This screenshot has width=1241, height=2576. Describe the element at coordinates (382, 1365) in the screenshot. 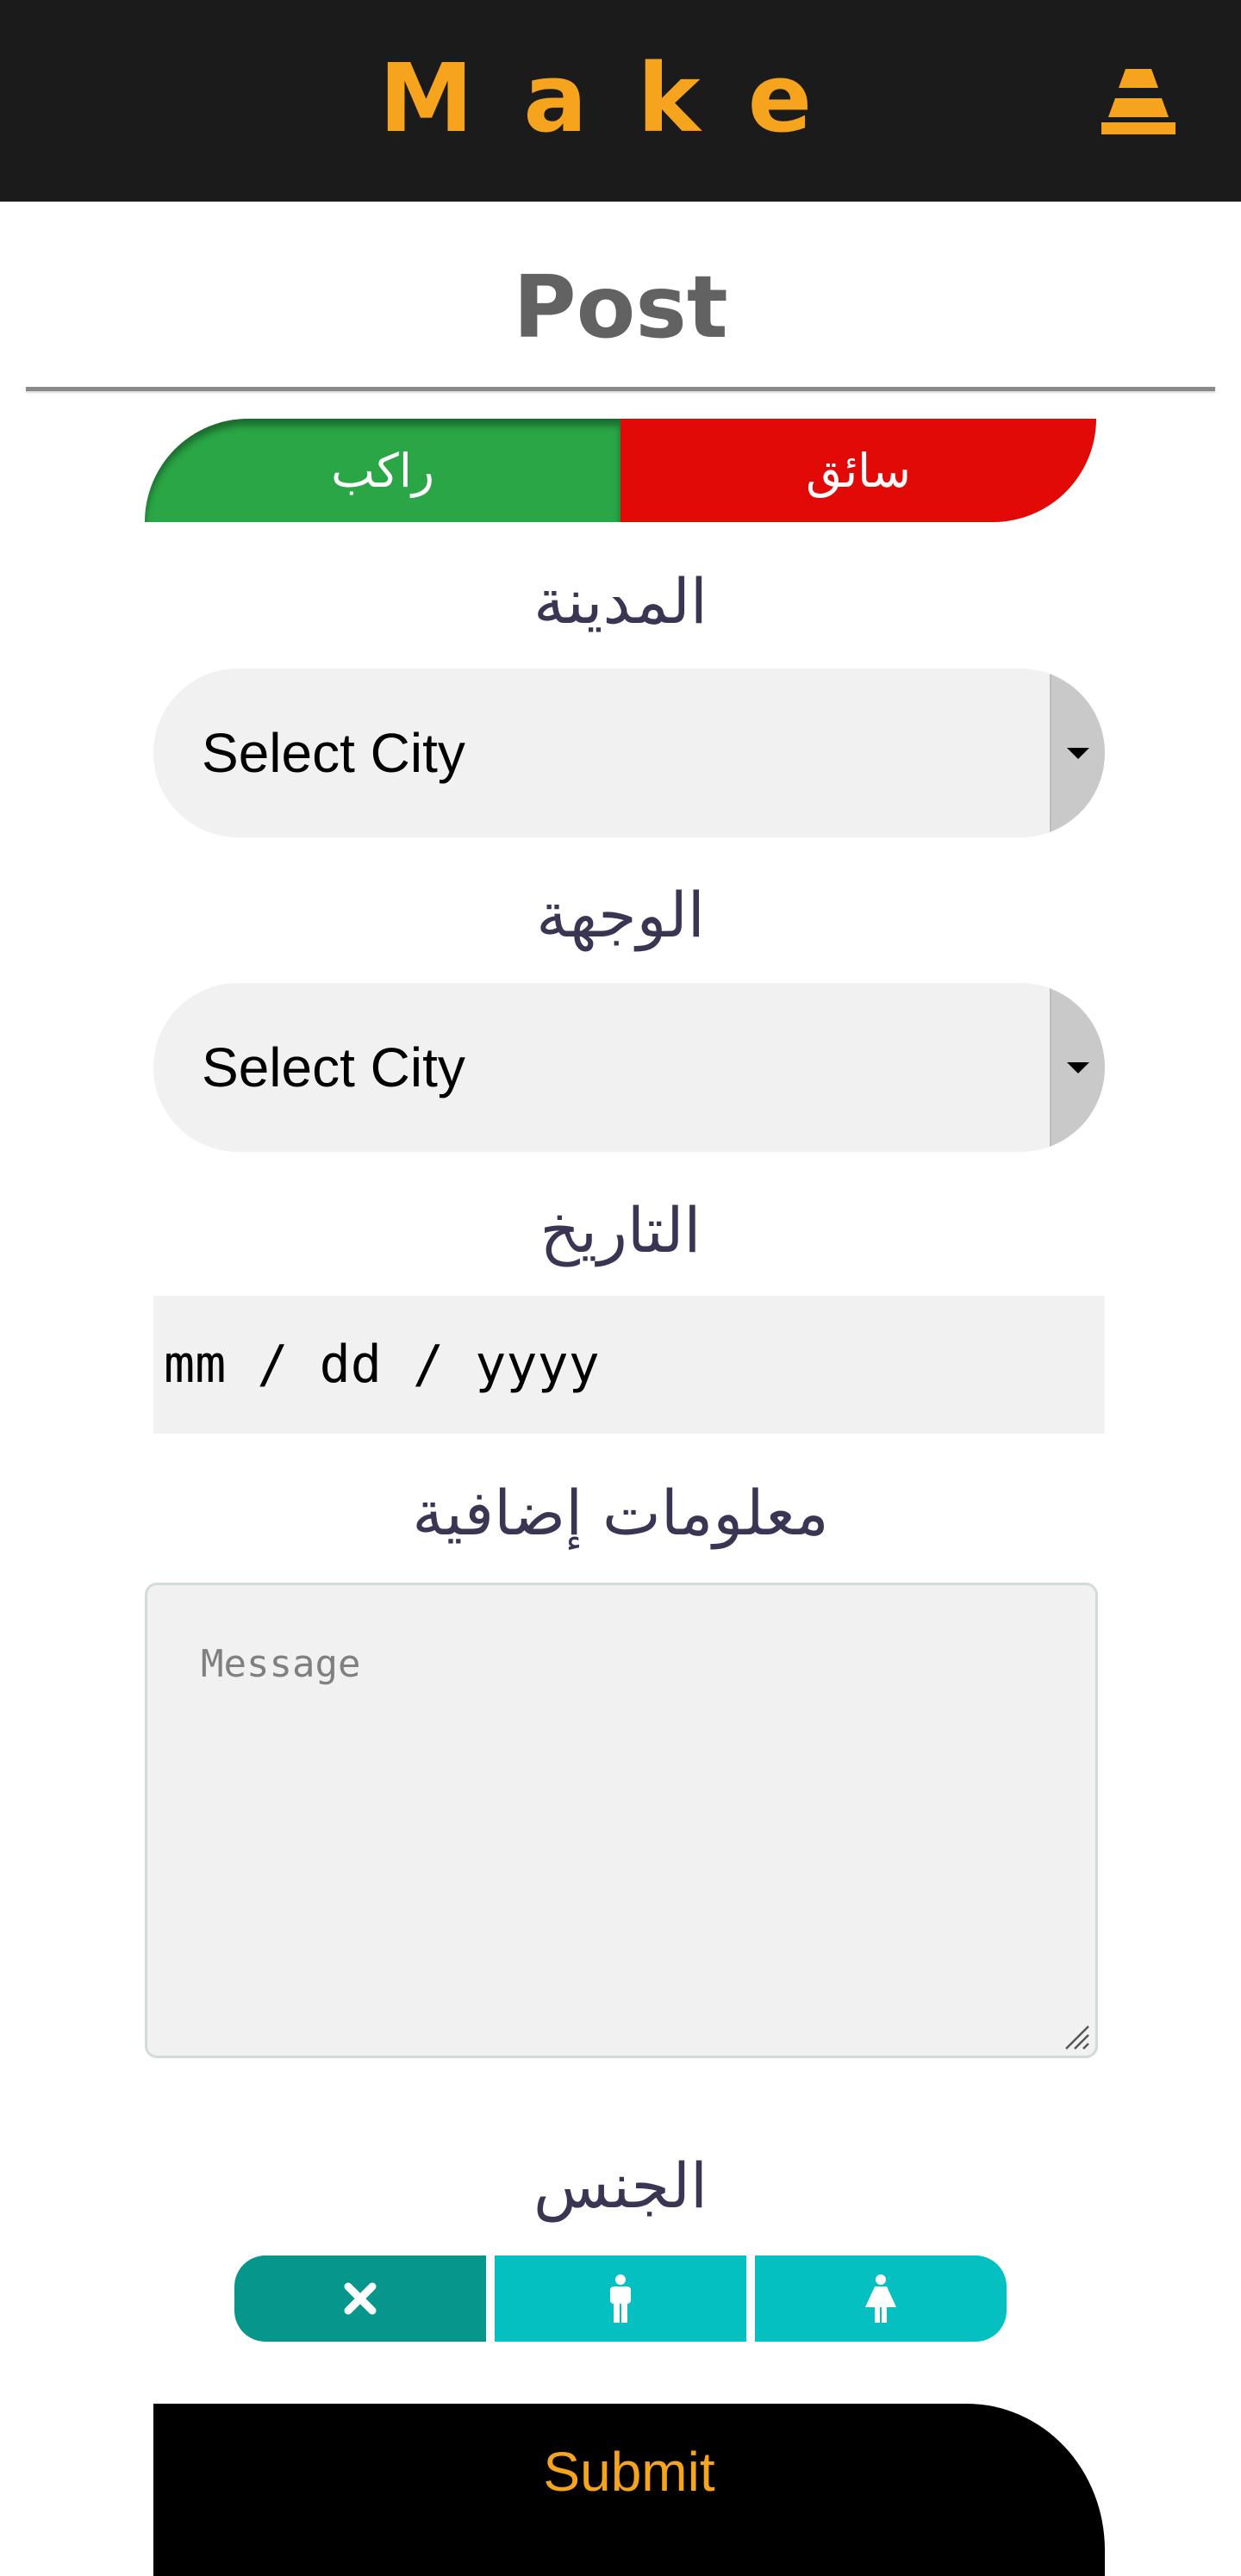

I see `date-input-value: mm / dd / yyyy` at that location.